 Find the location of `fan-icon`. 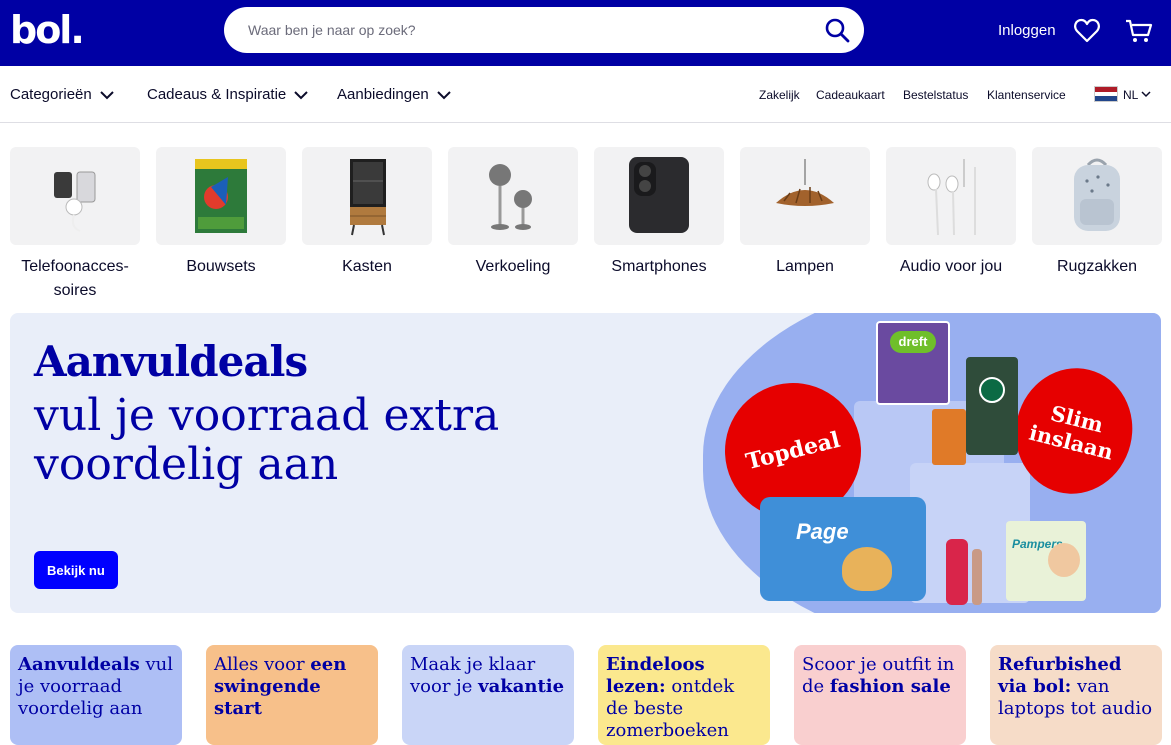

fan-icon is located at coordinates (513, 196).